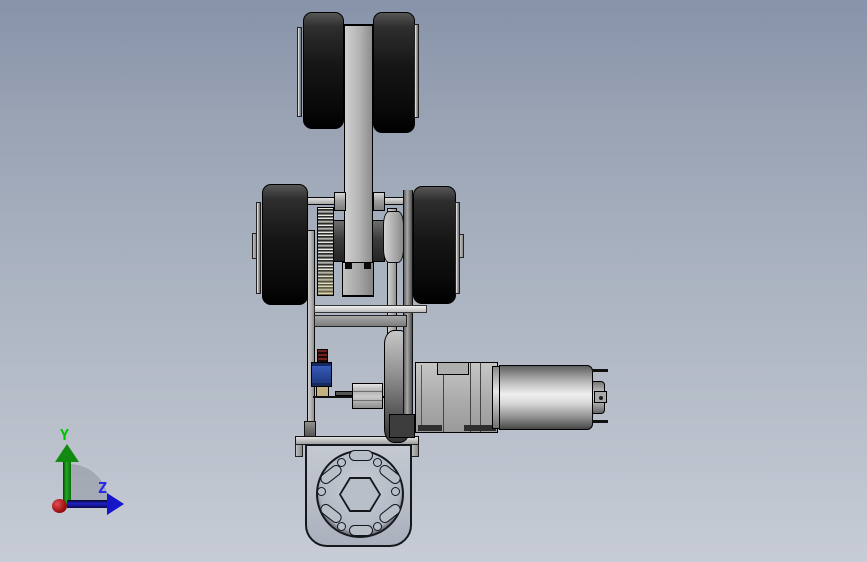  Describe the element at coordinates (370, 309) in the screenshot. I see `cross-rail-upper` at that location.